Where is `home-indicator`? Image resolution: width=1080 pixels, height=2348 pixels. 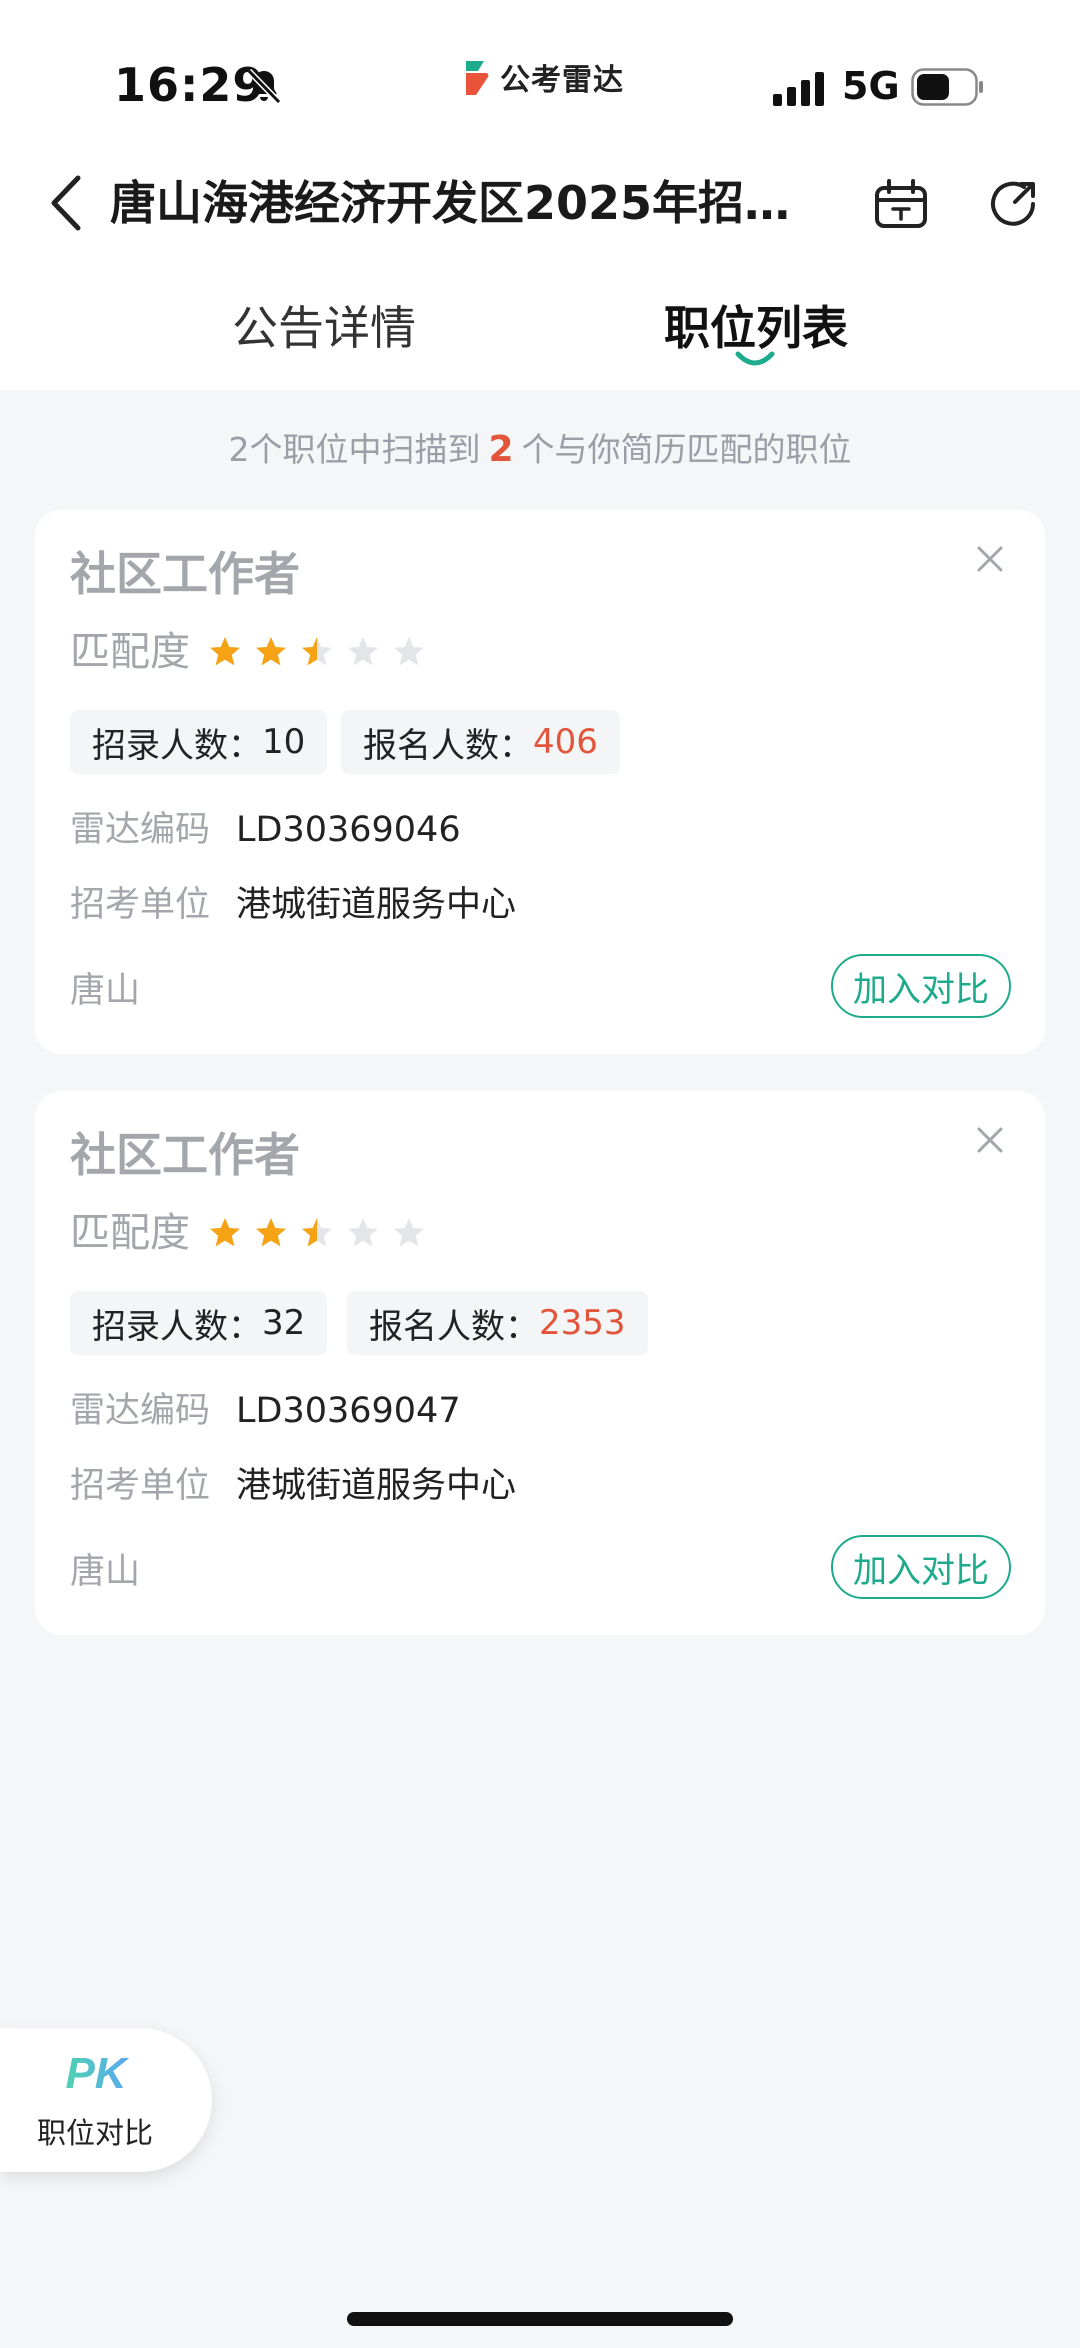 home-indicator is located at coordinates (540, 2319).